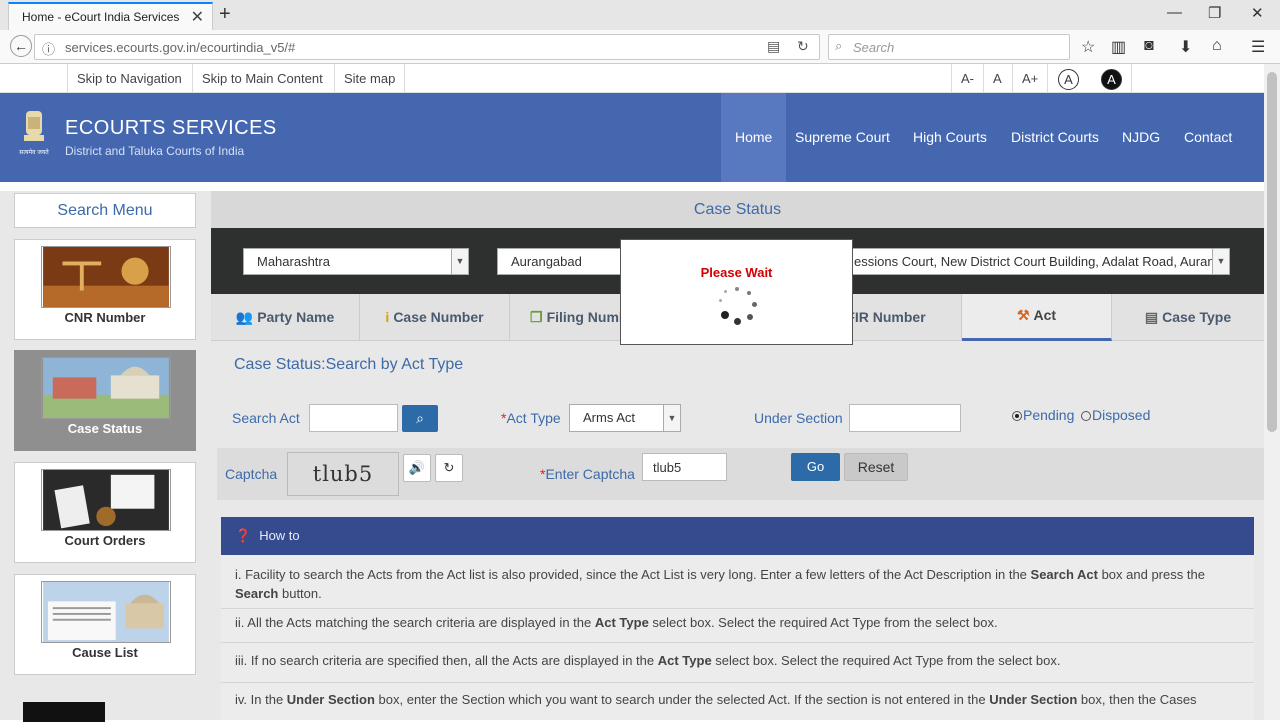 This screenshot has height=722, width=1280. Describe the element at coordinates (225, 14) in the screenshot. I see `new-tab-icon: +` at that location.